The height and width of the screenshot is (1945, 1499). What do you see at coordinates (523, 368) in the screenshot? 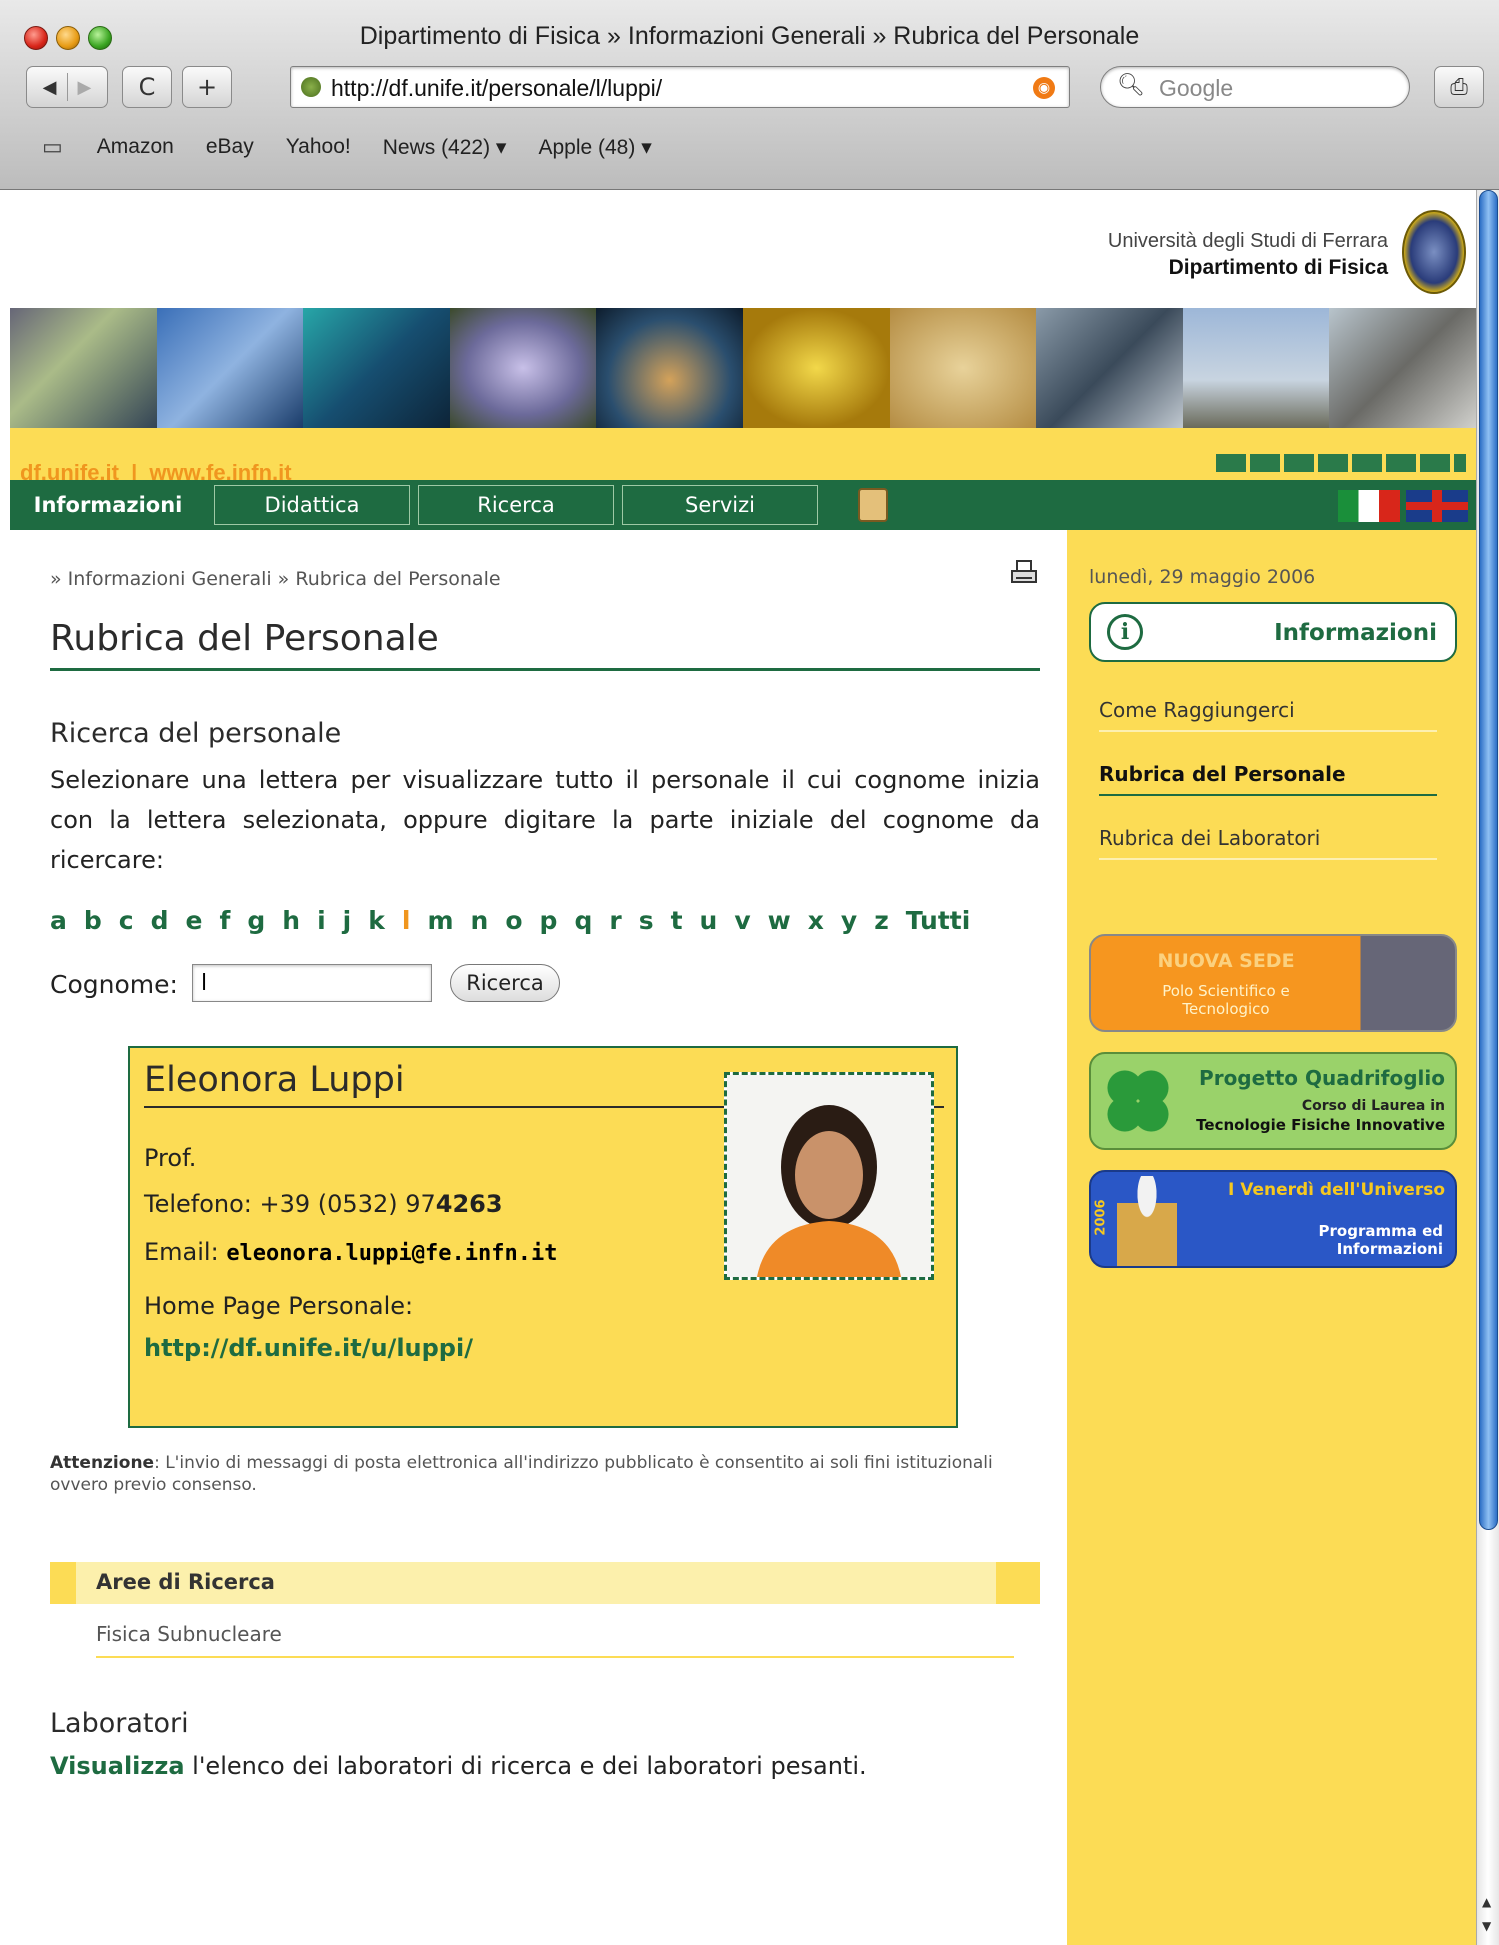
I see `banner-image-crystal` at bounding box center [523, 368].